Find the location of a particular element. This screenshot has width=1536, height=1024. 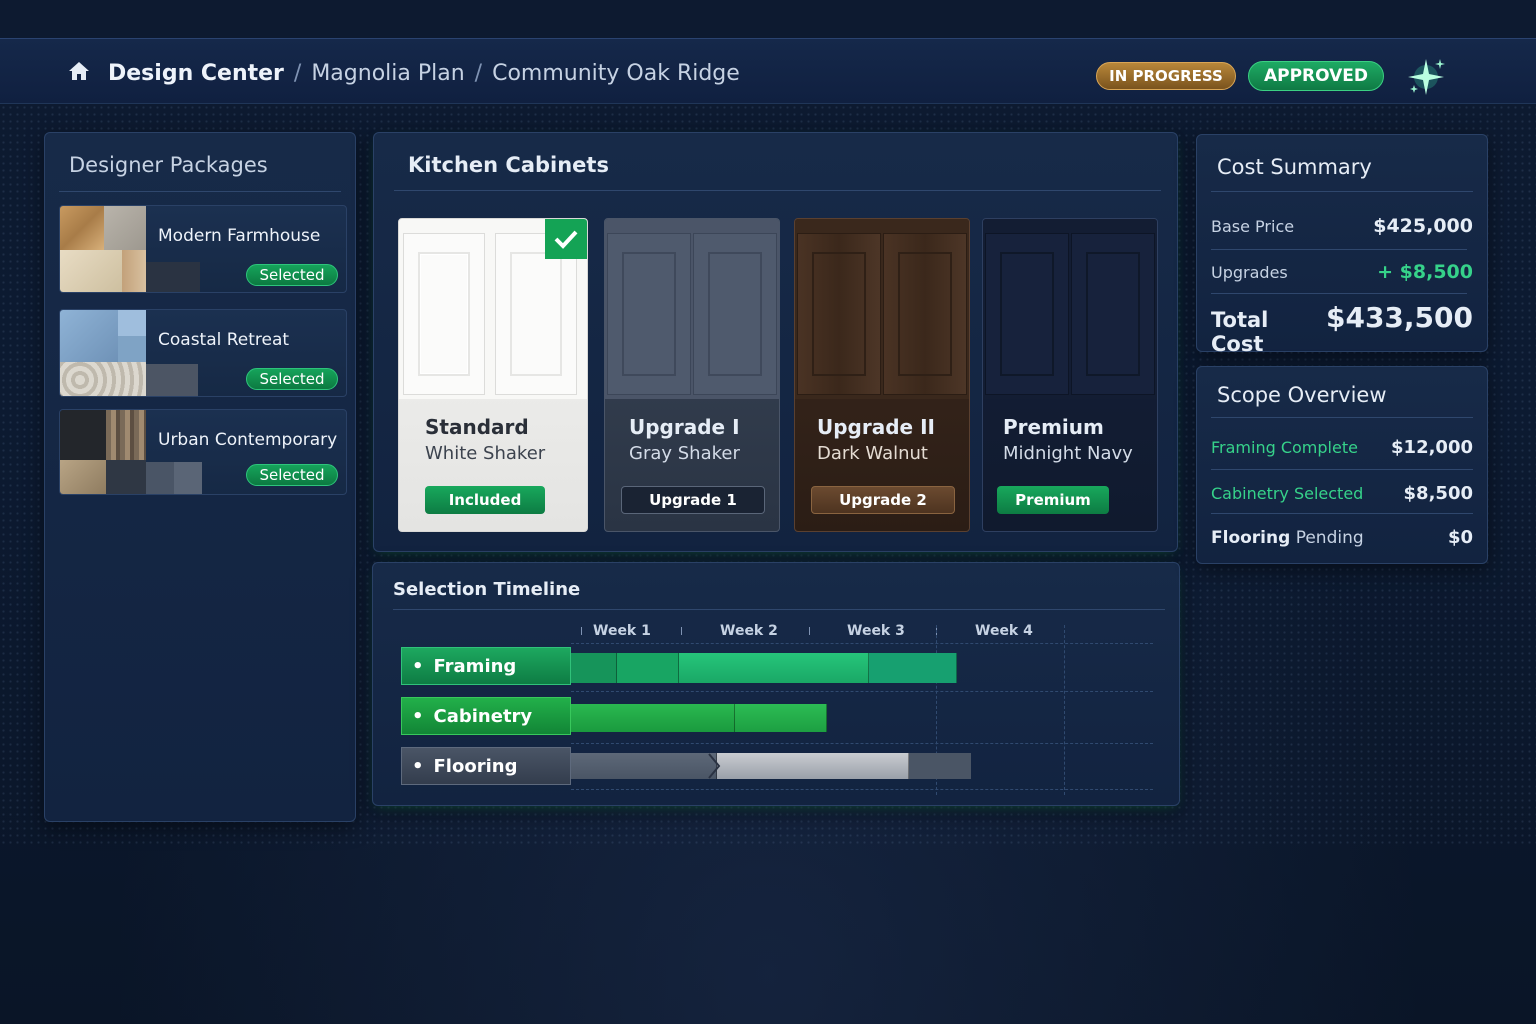

cost-summary-title: Cost Summary is located at coordinates (1294, 167).